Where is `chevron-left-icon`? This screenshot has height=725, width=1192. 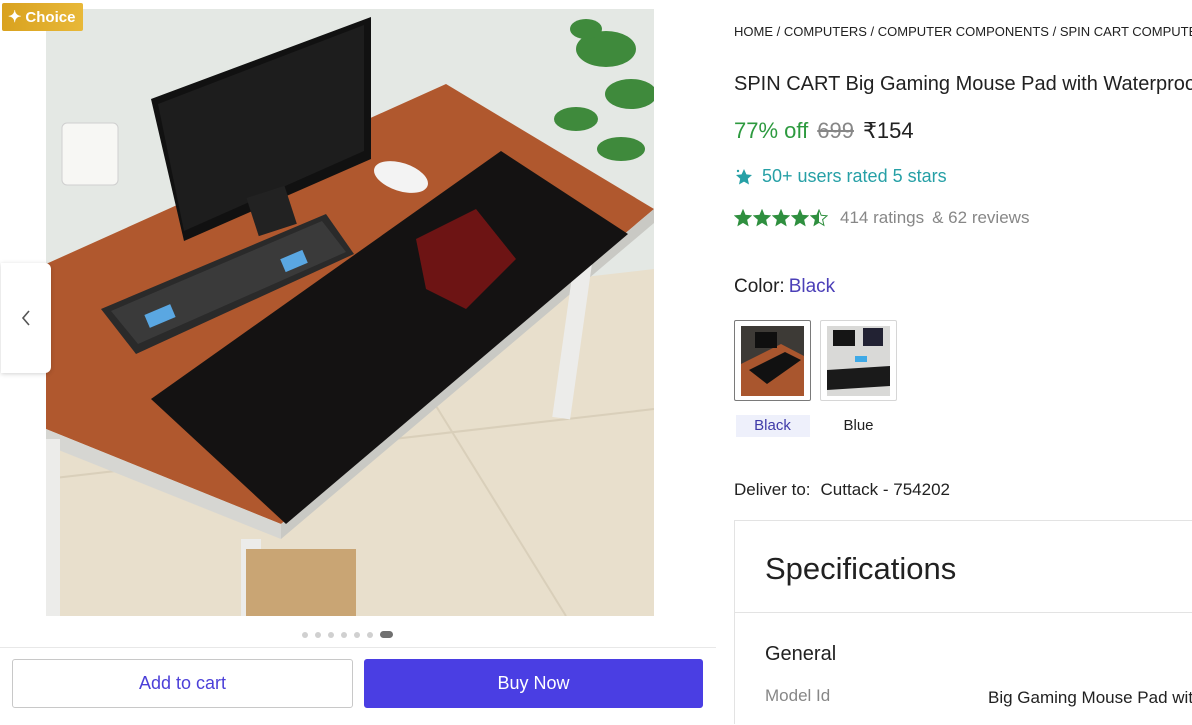
chevron-left-icon is located at coordinates (25, 318).